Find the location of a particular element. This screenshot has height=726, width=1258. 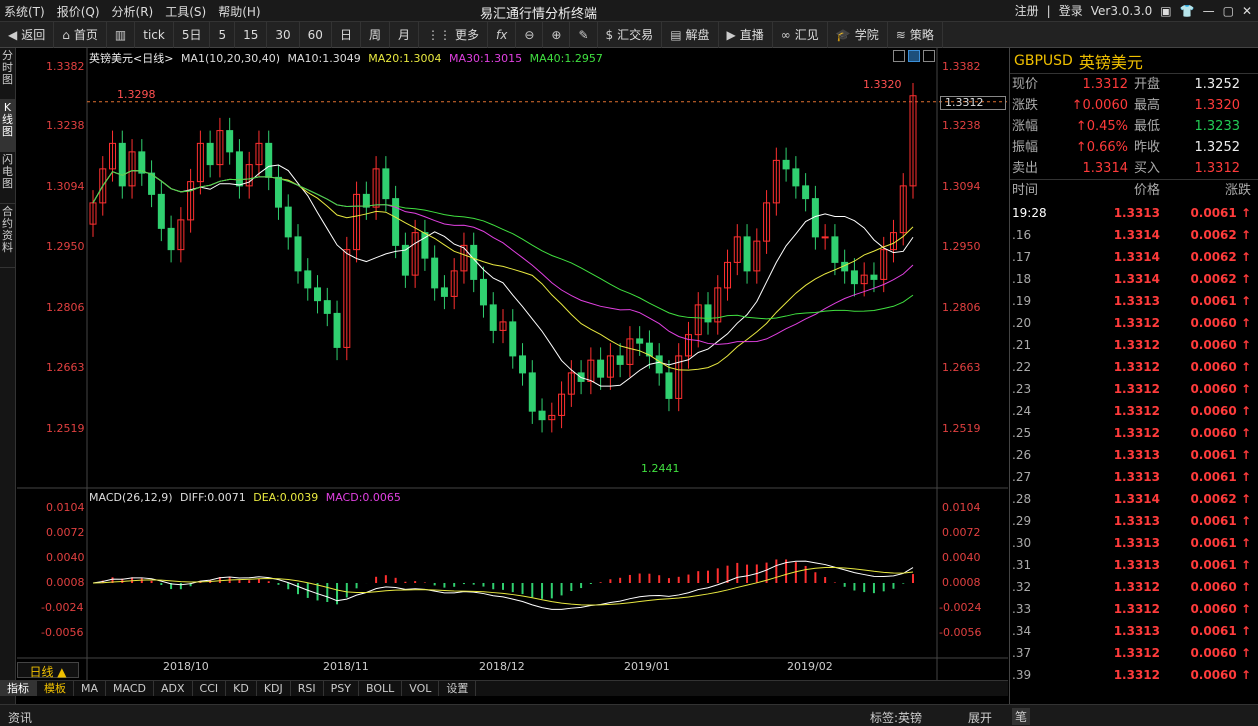

candle-type-button: ▥ is located at coordinates (121, 34).